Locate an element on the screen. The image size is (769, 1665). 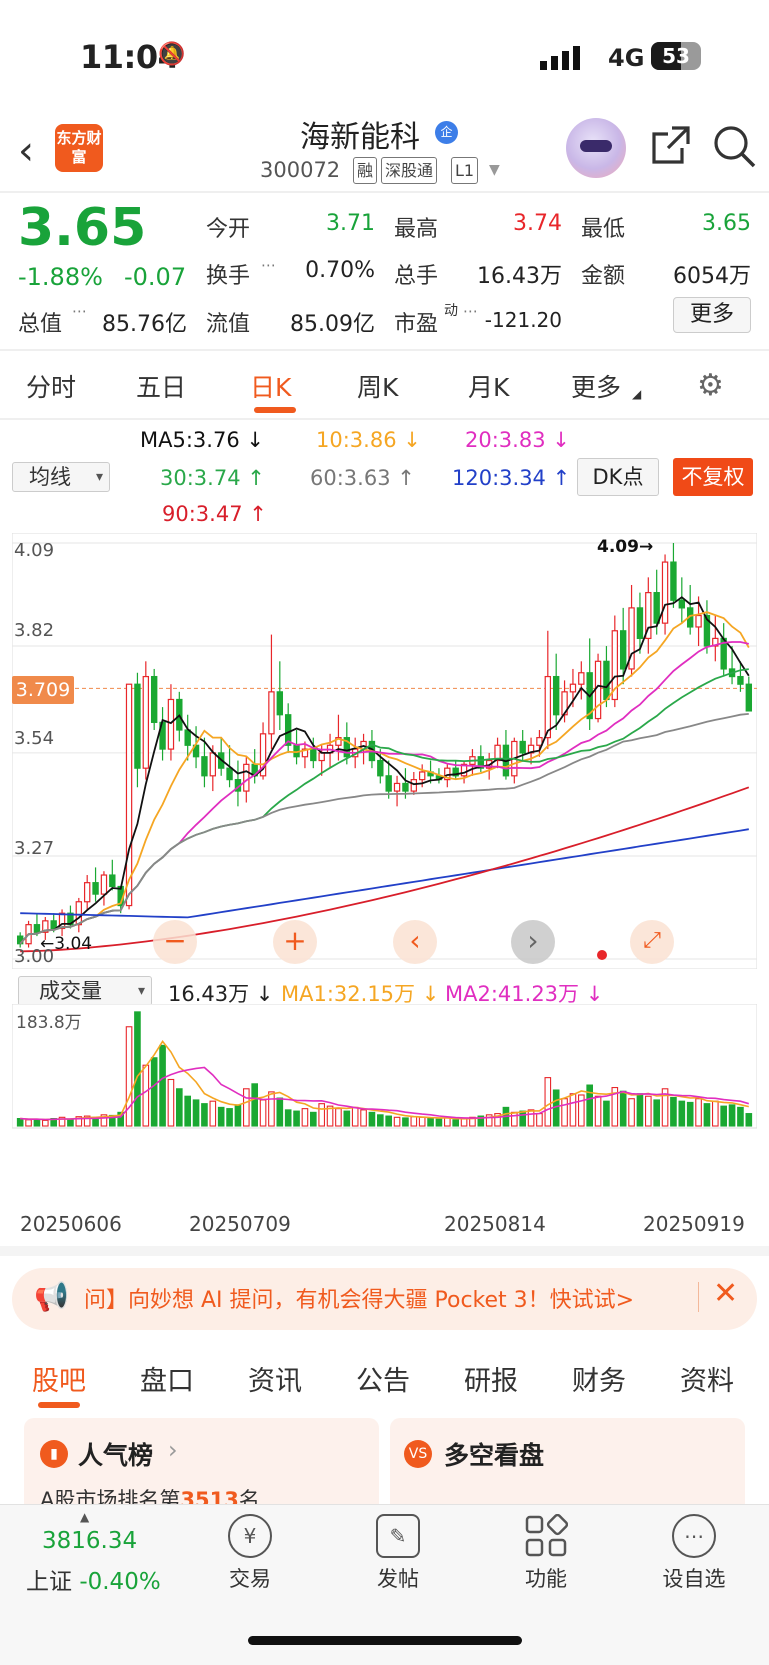
gear-icon: ⚙ is located at coordinates (710, 385).